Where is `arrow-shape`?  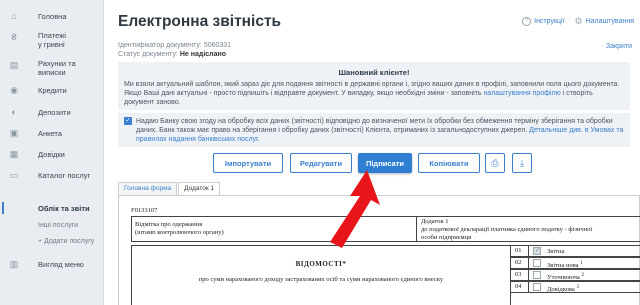 arrow-shape is located at coordinates (355, 209).